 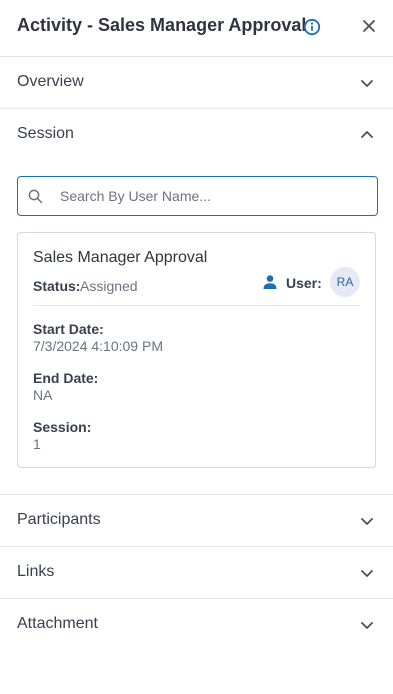 I want to click on status-value: Assigned, so click(x=109, y=286).